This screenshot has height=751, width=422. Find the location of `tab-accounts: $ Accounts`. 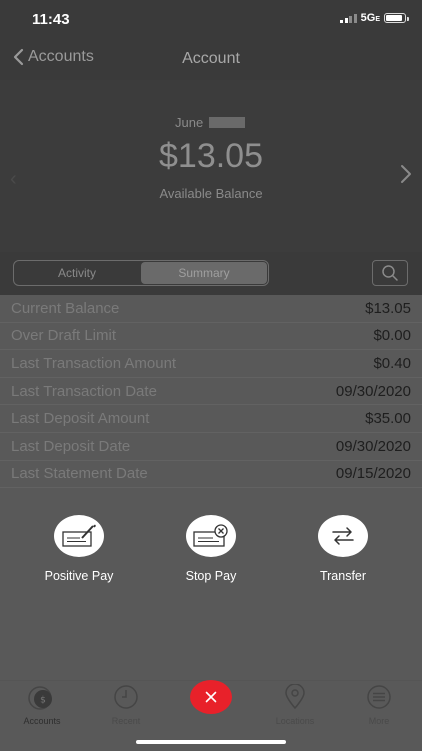

tab-accounts: $ Accounts is located at coordinates (42, 705).